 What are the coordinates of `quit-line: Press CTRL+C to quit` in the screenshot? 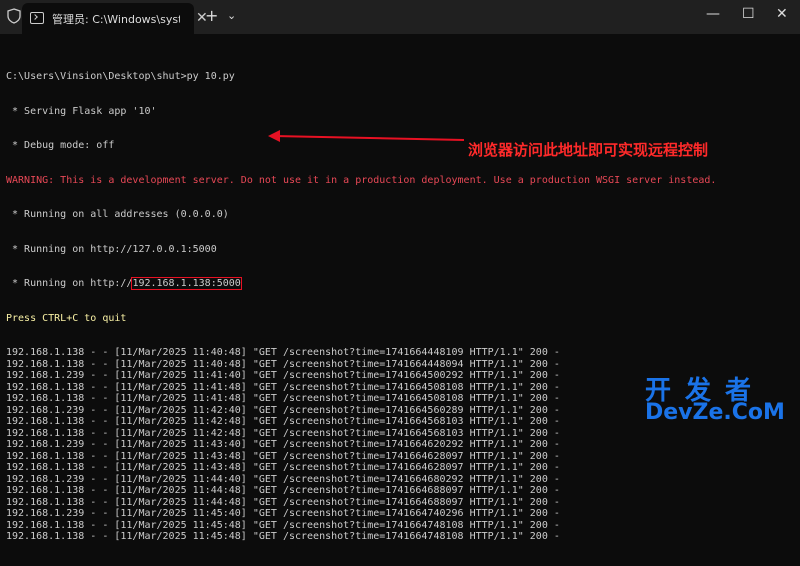 It's located at (66, 318).